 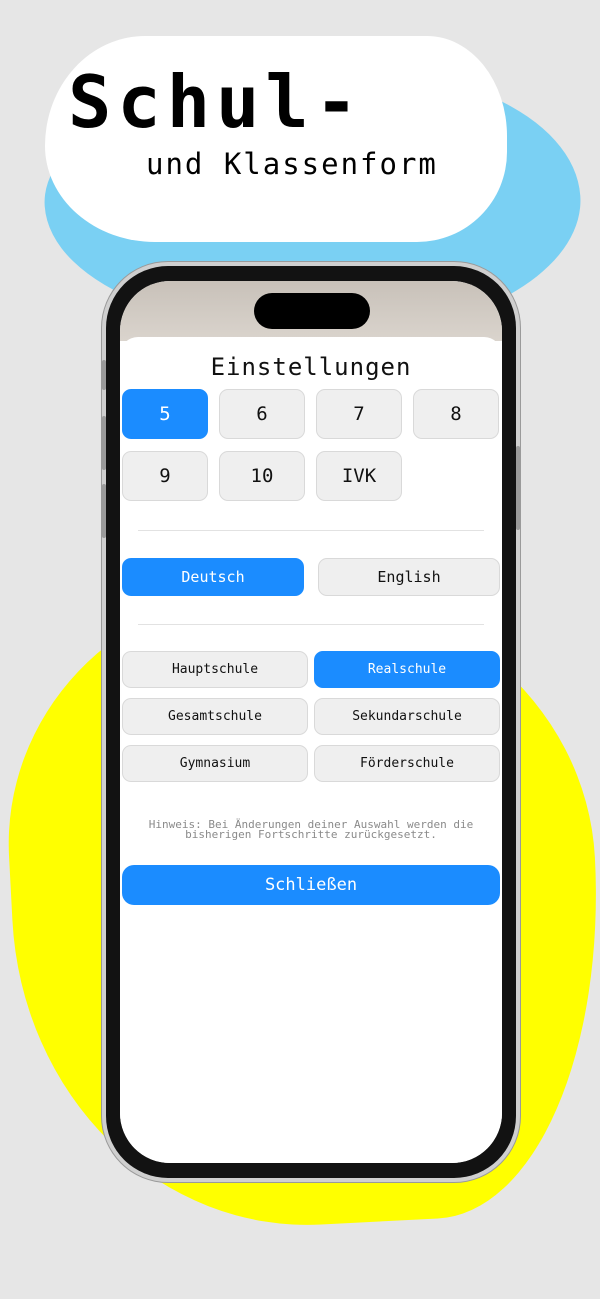 What do you see at coordinates (213, 577) in the screenshot?
I see `language-option-deutsch: Deutsch` at bounding box center [213, 577].